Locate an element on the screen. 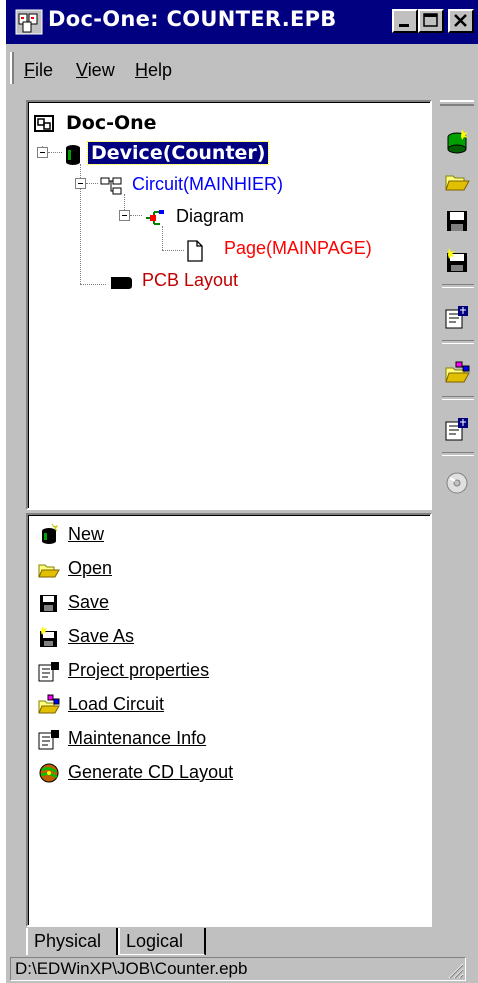  maximize-button is located at coordinates (431, 21).